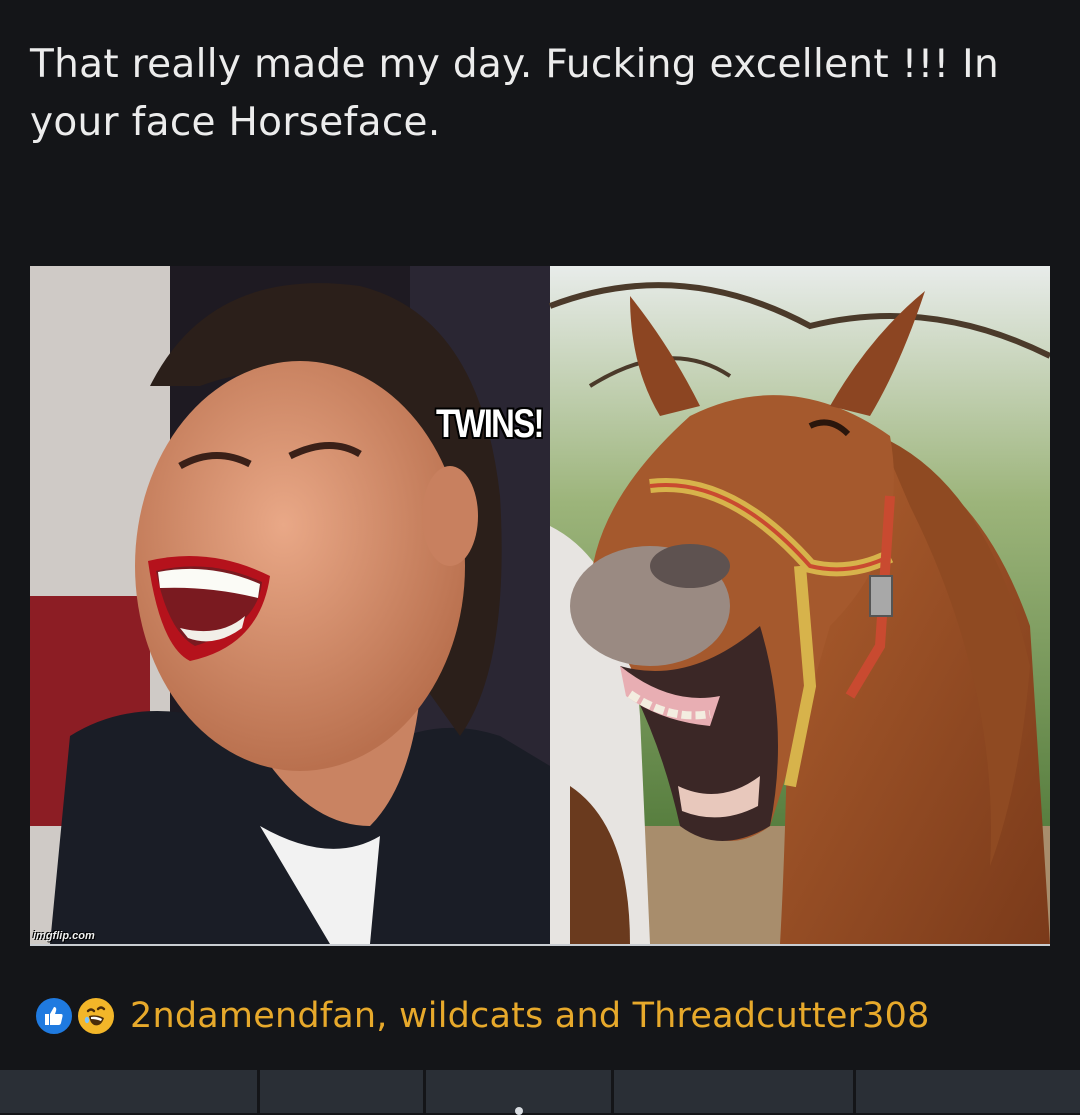 This screenshot has width=1080, height=1115. I want to click on laugh-icon, so click(96, 1016).